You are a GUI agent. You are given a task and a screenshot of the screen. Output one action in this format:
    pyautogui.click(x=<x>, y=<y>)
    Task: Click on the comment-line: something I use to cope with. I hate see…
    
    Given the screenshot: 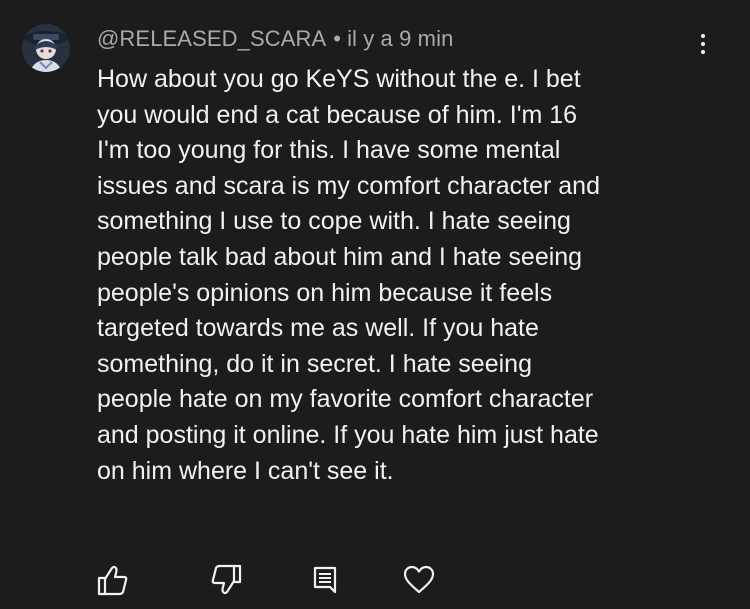 What is the action you would take?
    pyautogui.click(x=334, y=221)
    